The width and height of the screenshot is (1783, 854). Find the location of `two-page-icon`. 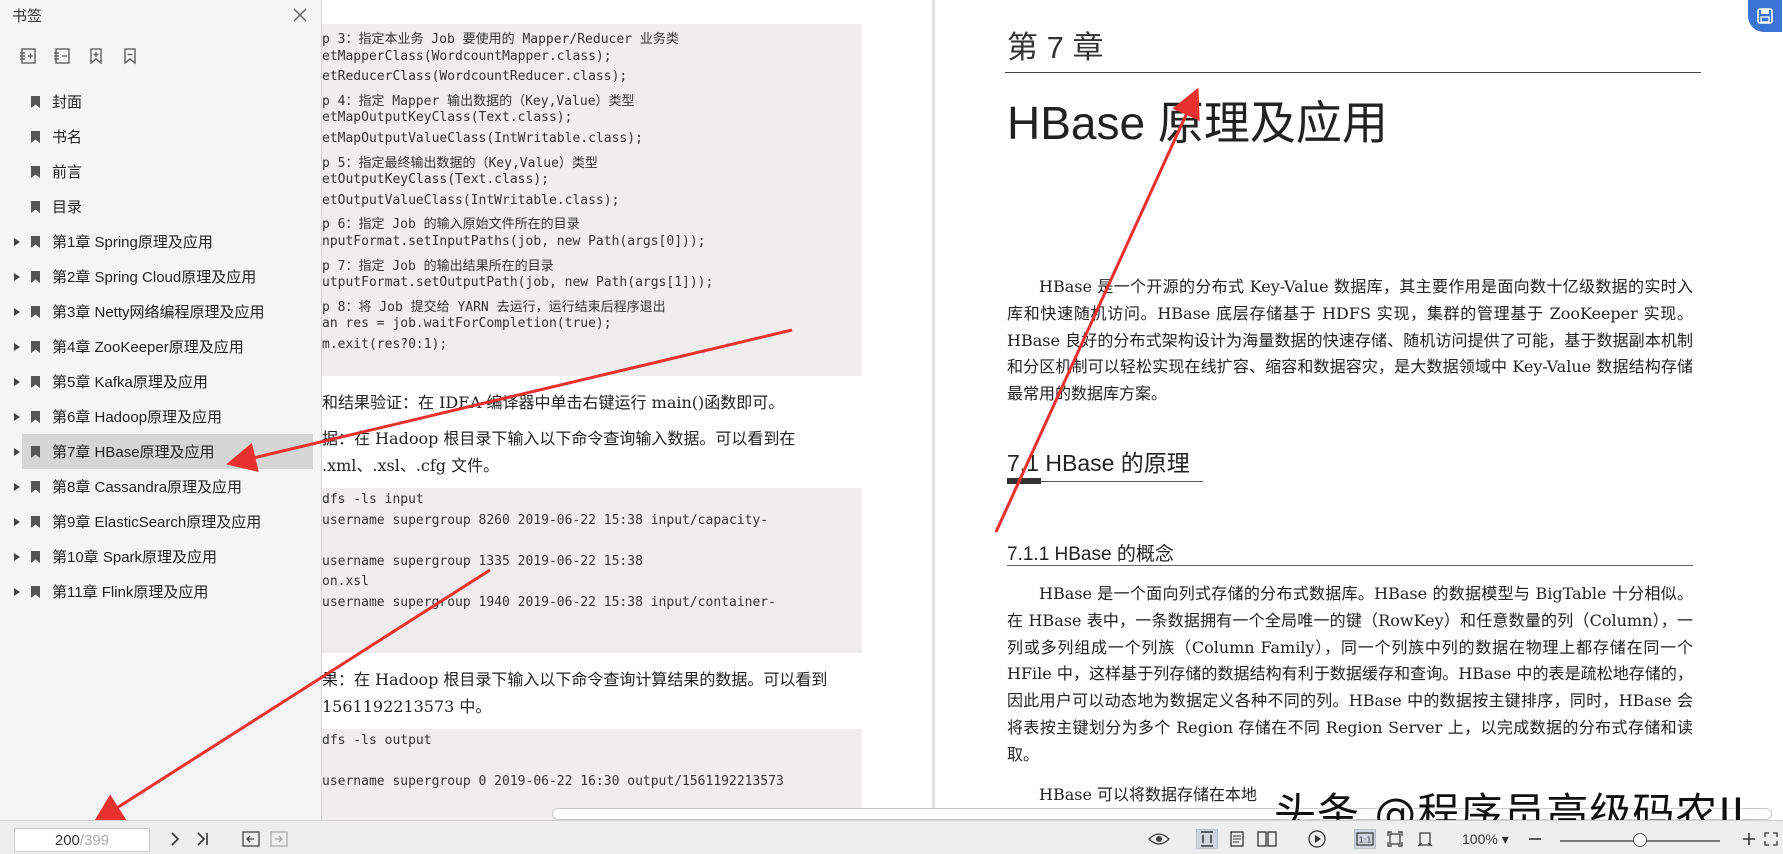

two-page-icon is located at coordinates (1267, 839).